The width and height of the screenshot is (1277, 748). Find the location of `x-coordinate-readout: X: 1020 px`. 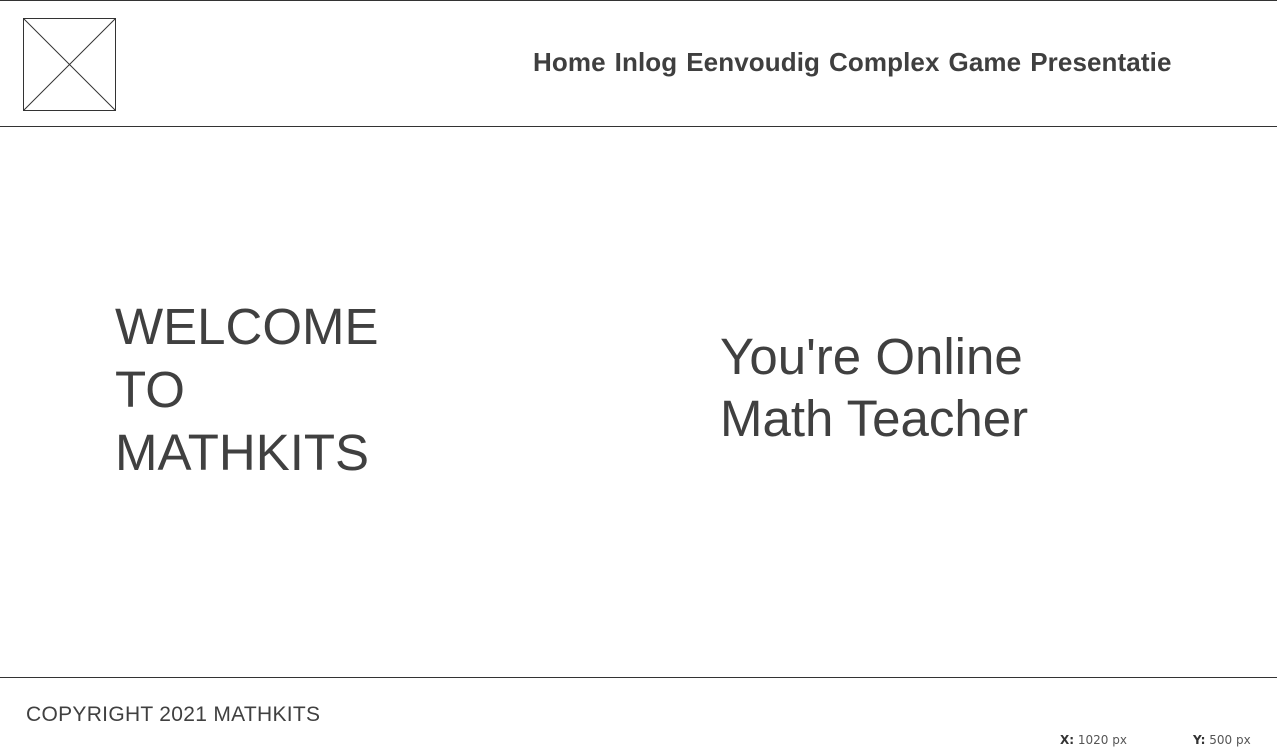

x-coordinate-readout: X: 1020 px is located at coordinates (1093, 740).